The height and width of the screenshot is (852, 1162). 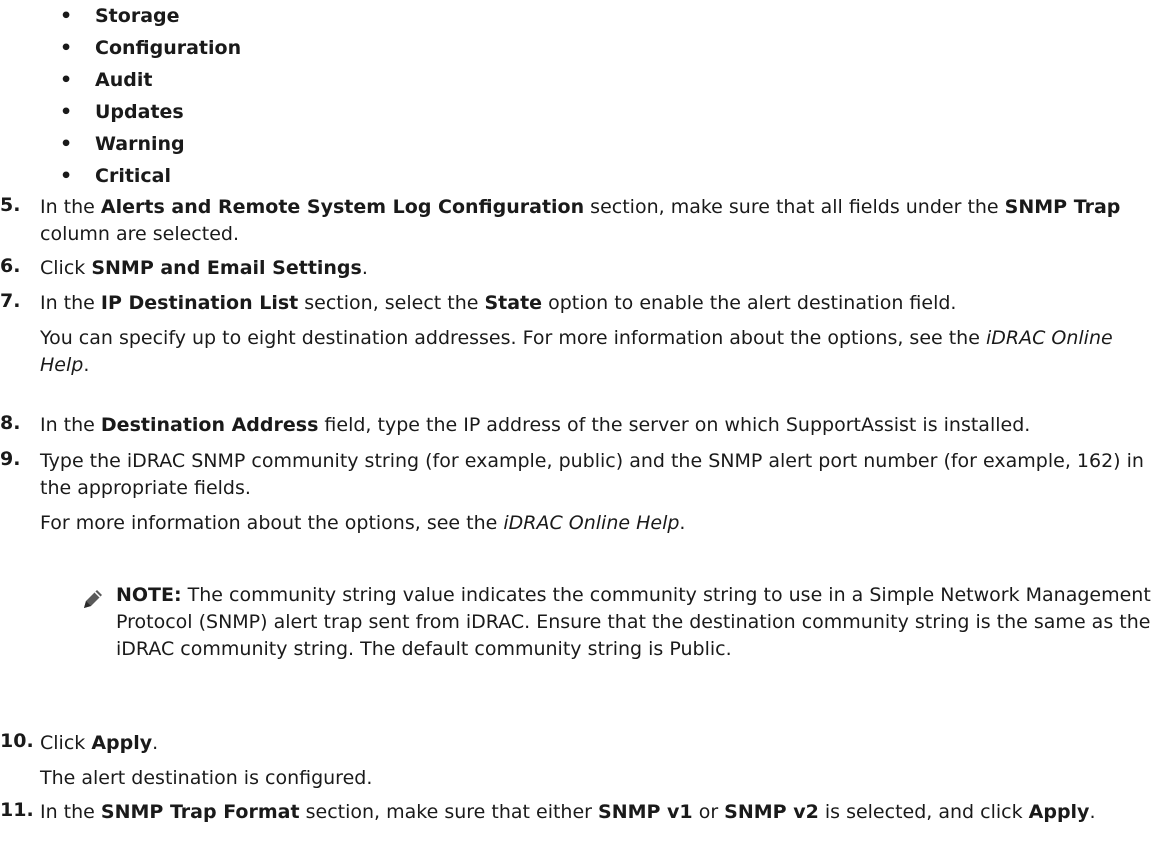 I want to click on ui-term: SNMP and Email Settings, so click(x=226, y=268).